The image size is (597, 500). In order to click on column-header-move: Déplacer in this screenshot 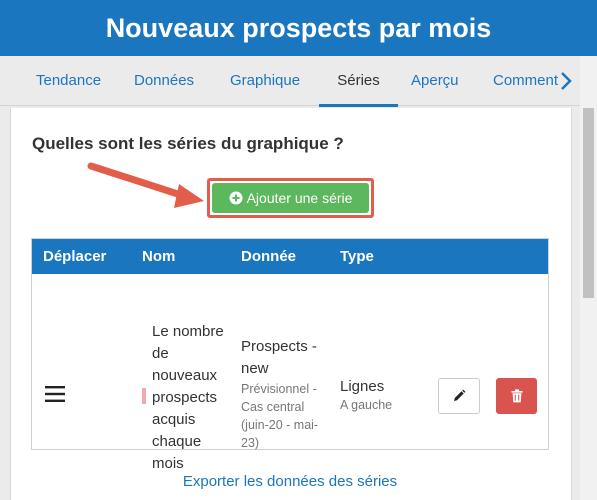, I will do `click(75, 256)`.